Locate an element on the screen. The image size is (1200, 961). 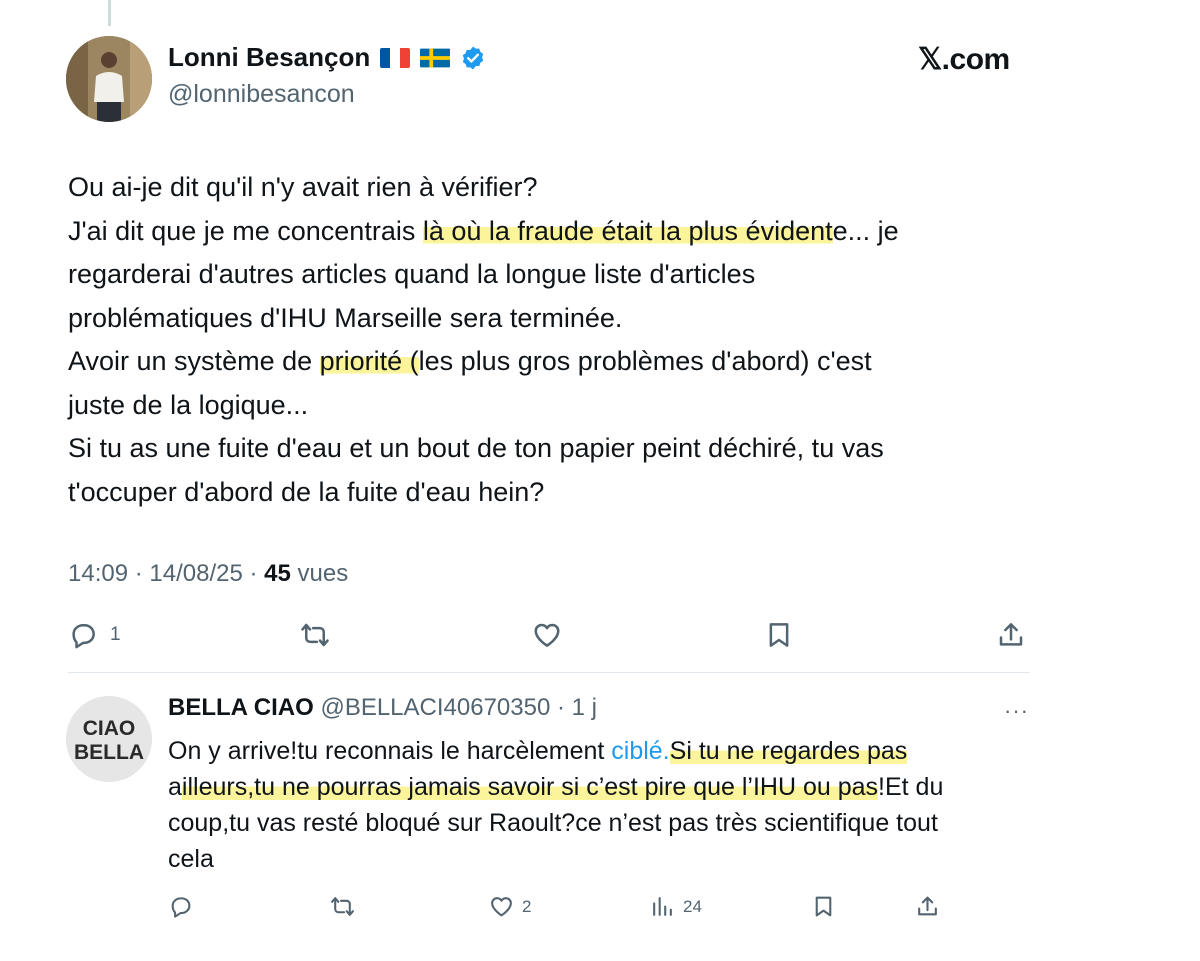
text-span: les plus gros problèmes d'abord) c'est is located at coordinates (645, 361).